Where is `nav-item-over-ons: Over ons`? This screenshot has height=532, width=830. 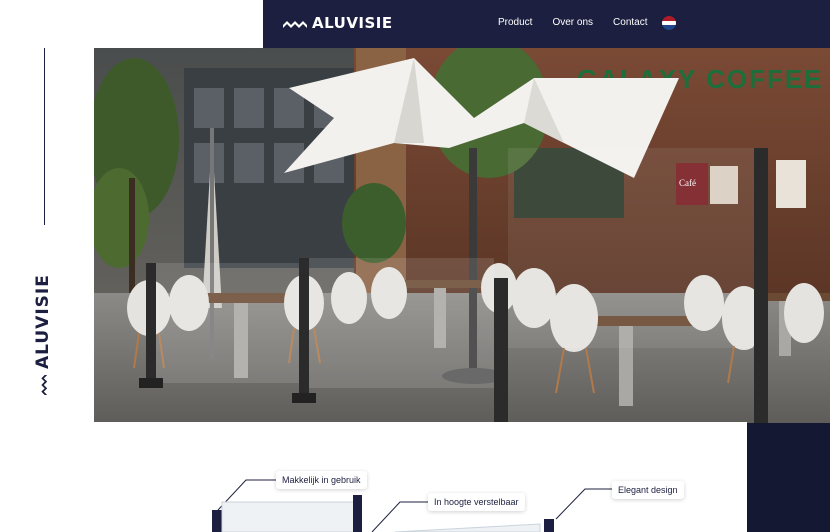 nav-item-over-ons: Over ons is located at coordinates (572, 22).